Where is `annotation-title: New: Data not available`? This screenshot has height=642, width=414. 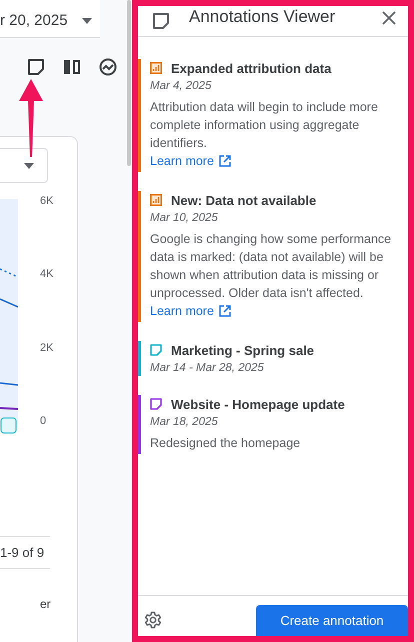
annotation-title: New: Data not available is located at coordinates (243, 200).